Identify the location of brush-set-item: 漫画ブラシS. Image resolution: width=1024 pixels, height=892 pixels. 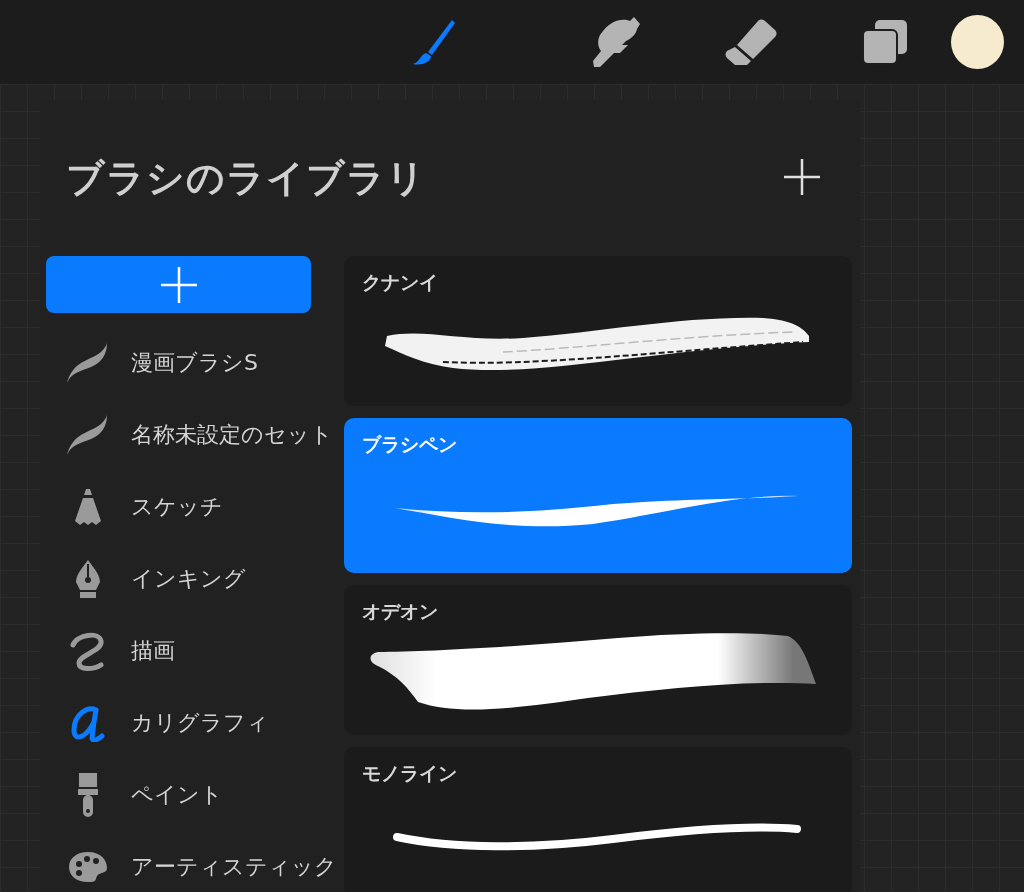
(194, 363).